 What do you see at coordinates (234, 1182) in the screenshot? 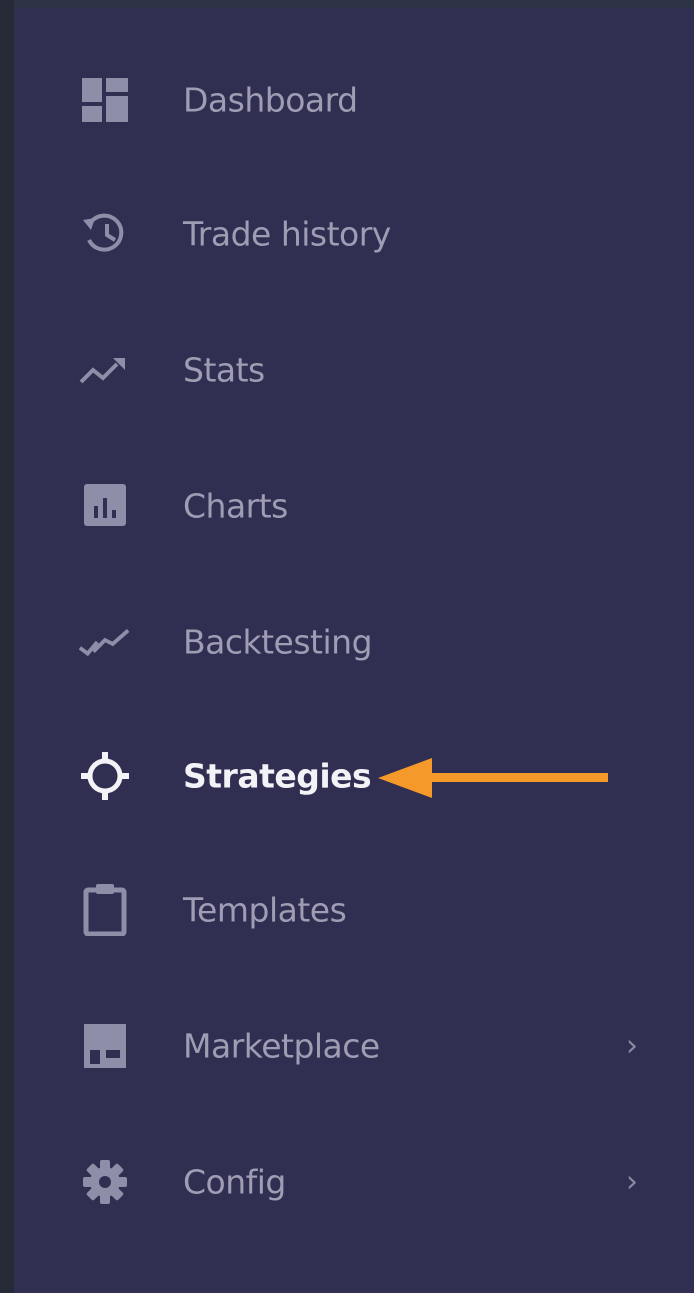
I see `sidebar-item-label: Config` at bounding box center [234, 1182].